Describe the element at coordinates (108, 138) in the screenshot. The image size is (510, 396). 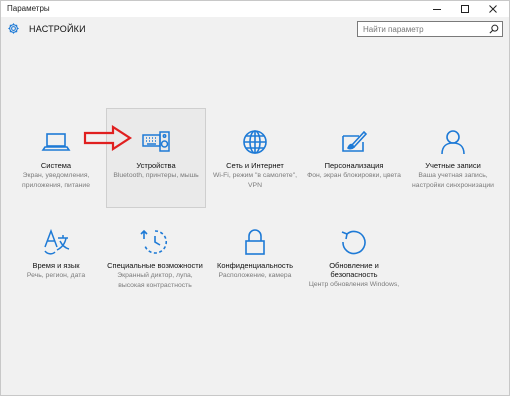
I see `red-arrow-icon` at that location.